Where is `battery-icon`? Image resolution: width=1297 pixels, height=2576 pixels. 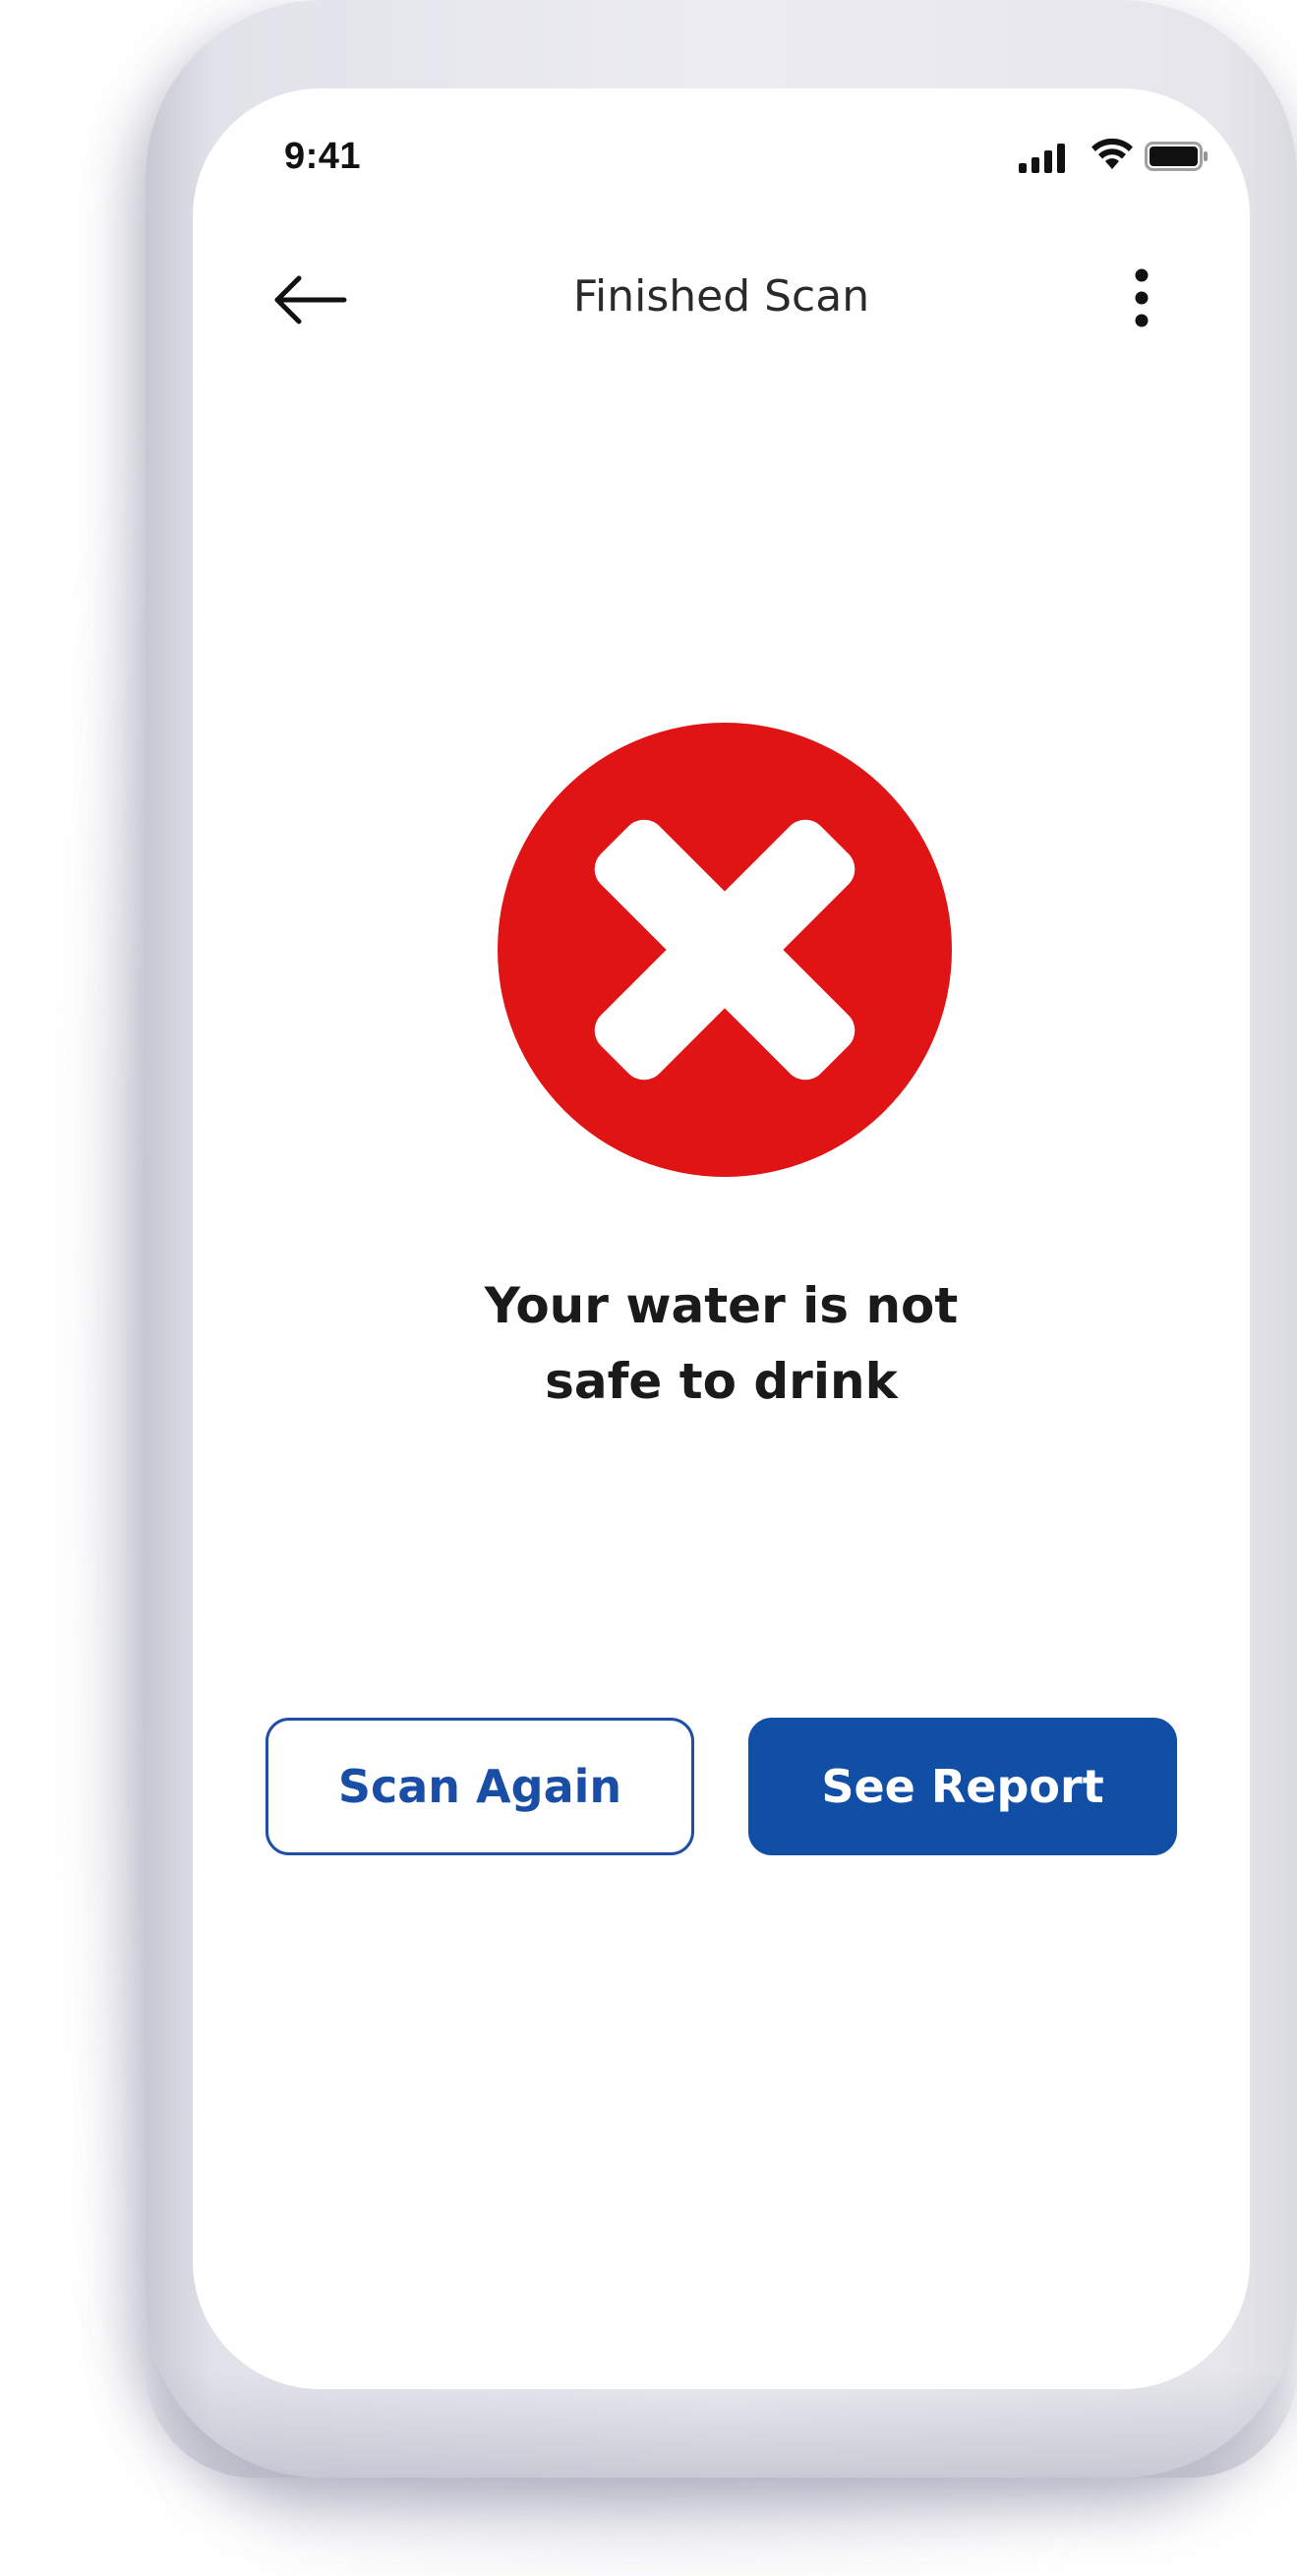 battery-icon is located at coordinates (1176, 156).